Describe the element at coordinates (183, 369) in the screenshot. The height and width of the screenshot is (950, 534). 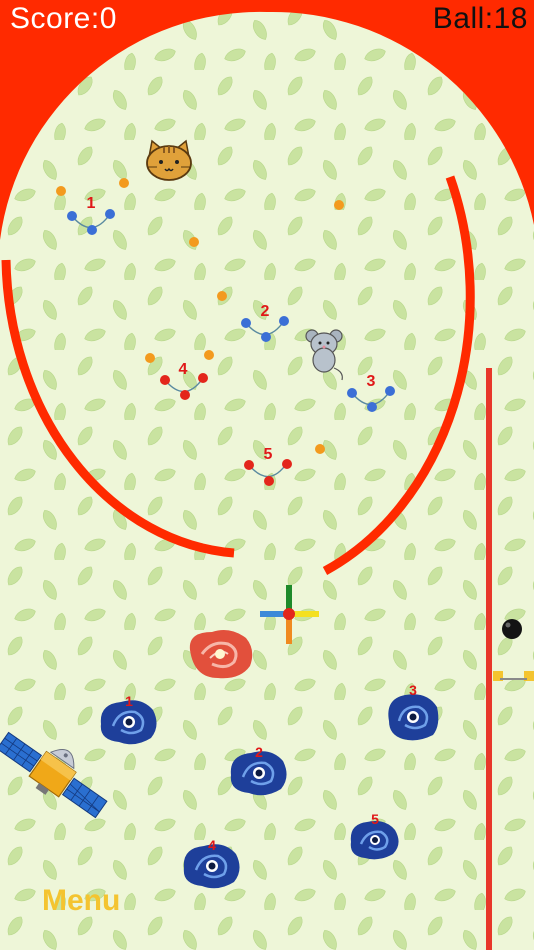
I see `cup-number: 4` at that location.